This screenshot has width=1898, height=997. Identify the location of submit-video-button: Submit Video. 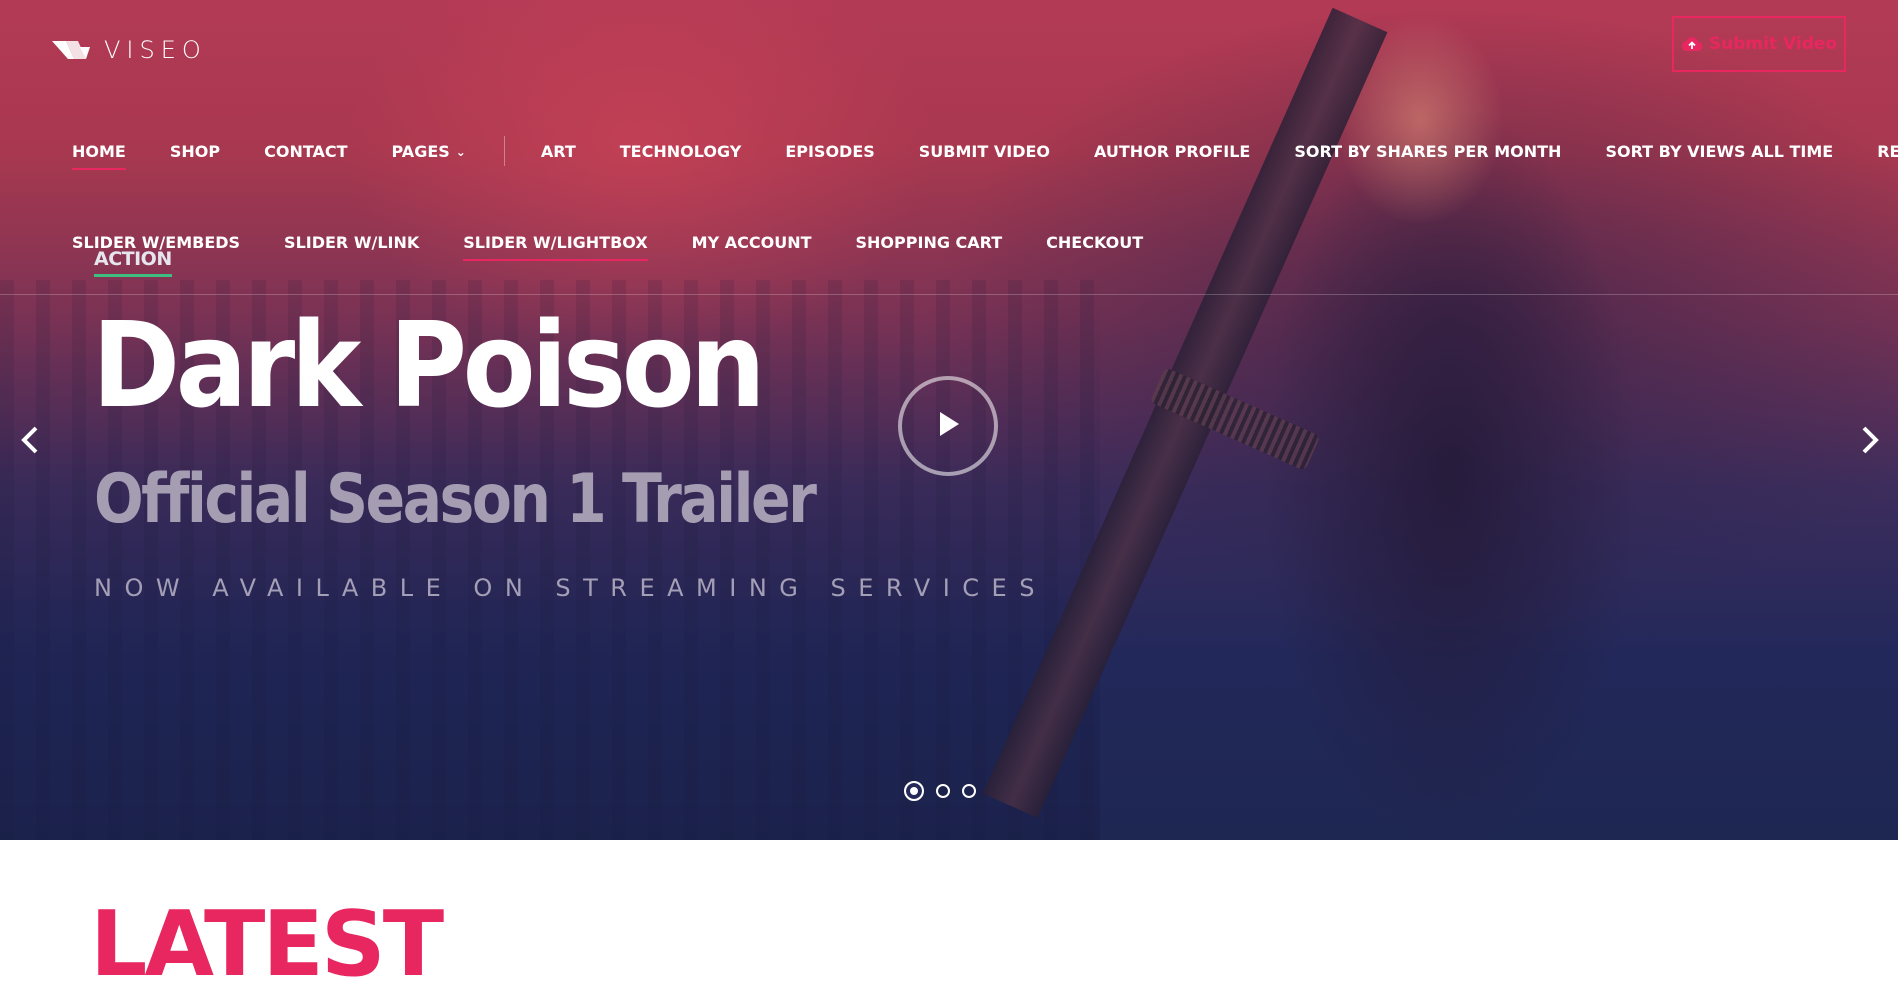
(1759, 44).